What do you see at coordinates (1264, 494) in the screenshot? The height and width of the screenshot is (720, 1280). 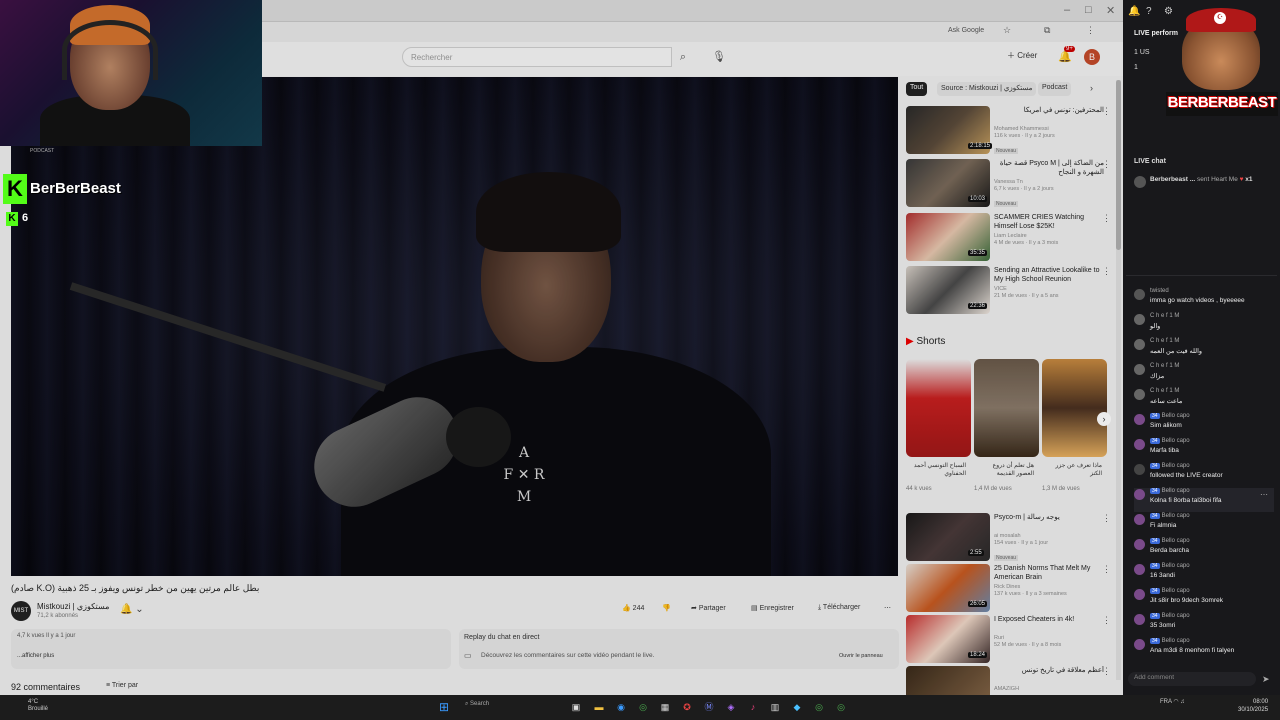 I see `message-more-icon: ⋯` at bounding box center [1264, 494].